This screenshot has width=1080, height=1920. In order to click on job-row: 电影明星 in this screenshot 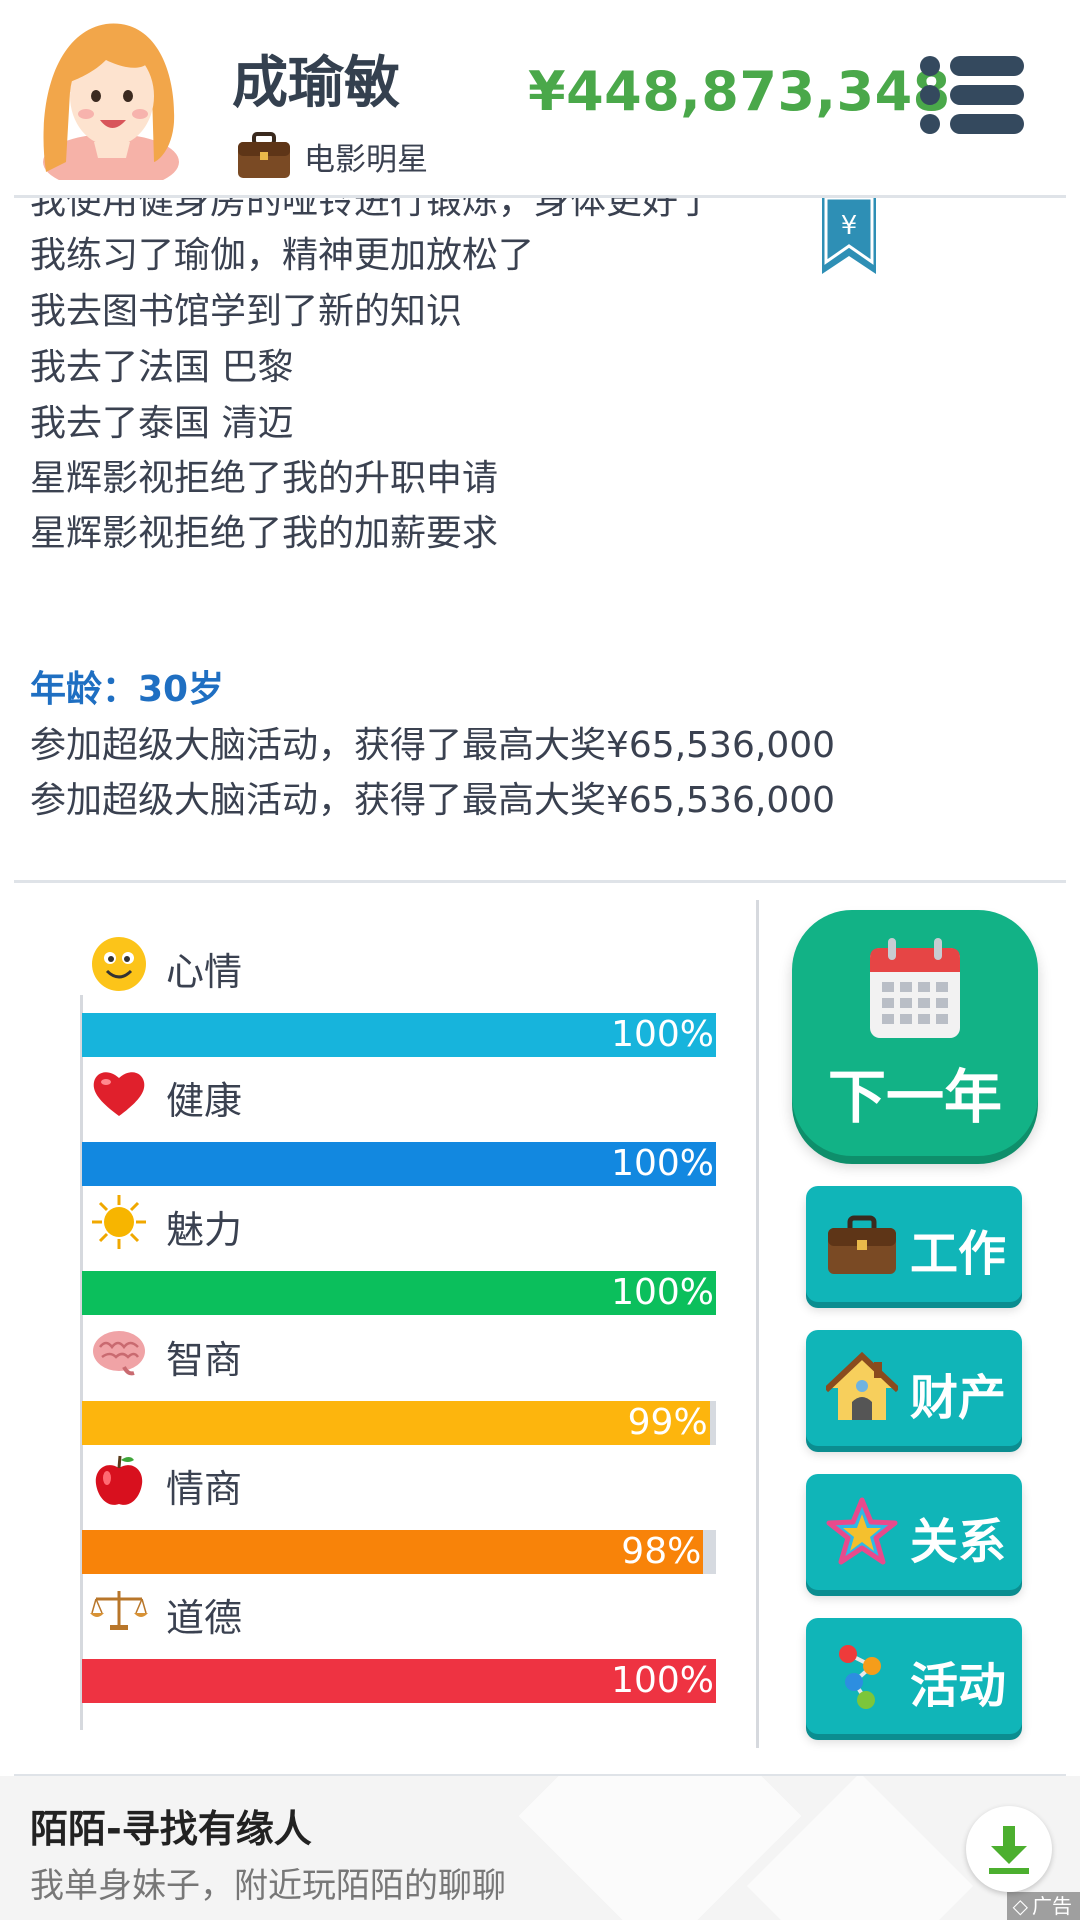, I will do `click(332, 156)`.